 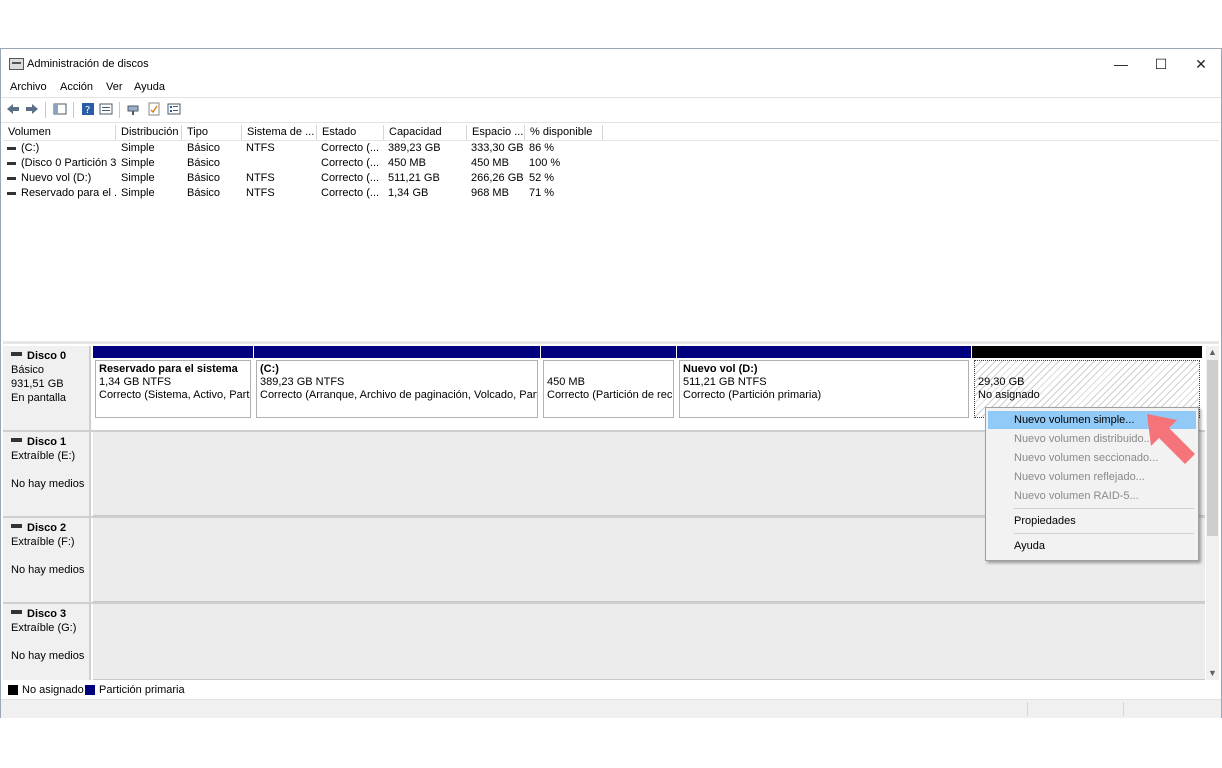 I want to click on console-tree-icon, so click(x=60, y=109).